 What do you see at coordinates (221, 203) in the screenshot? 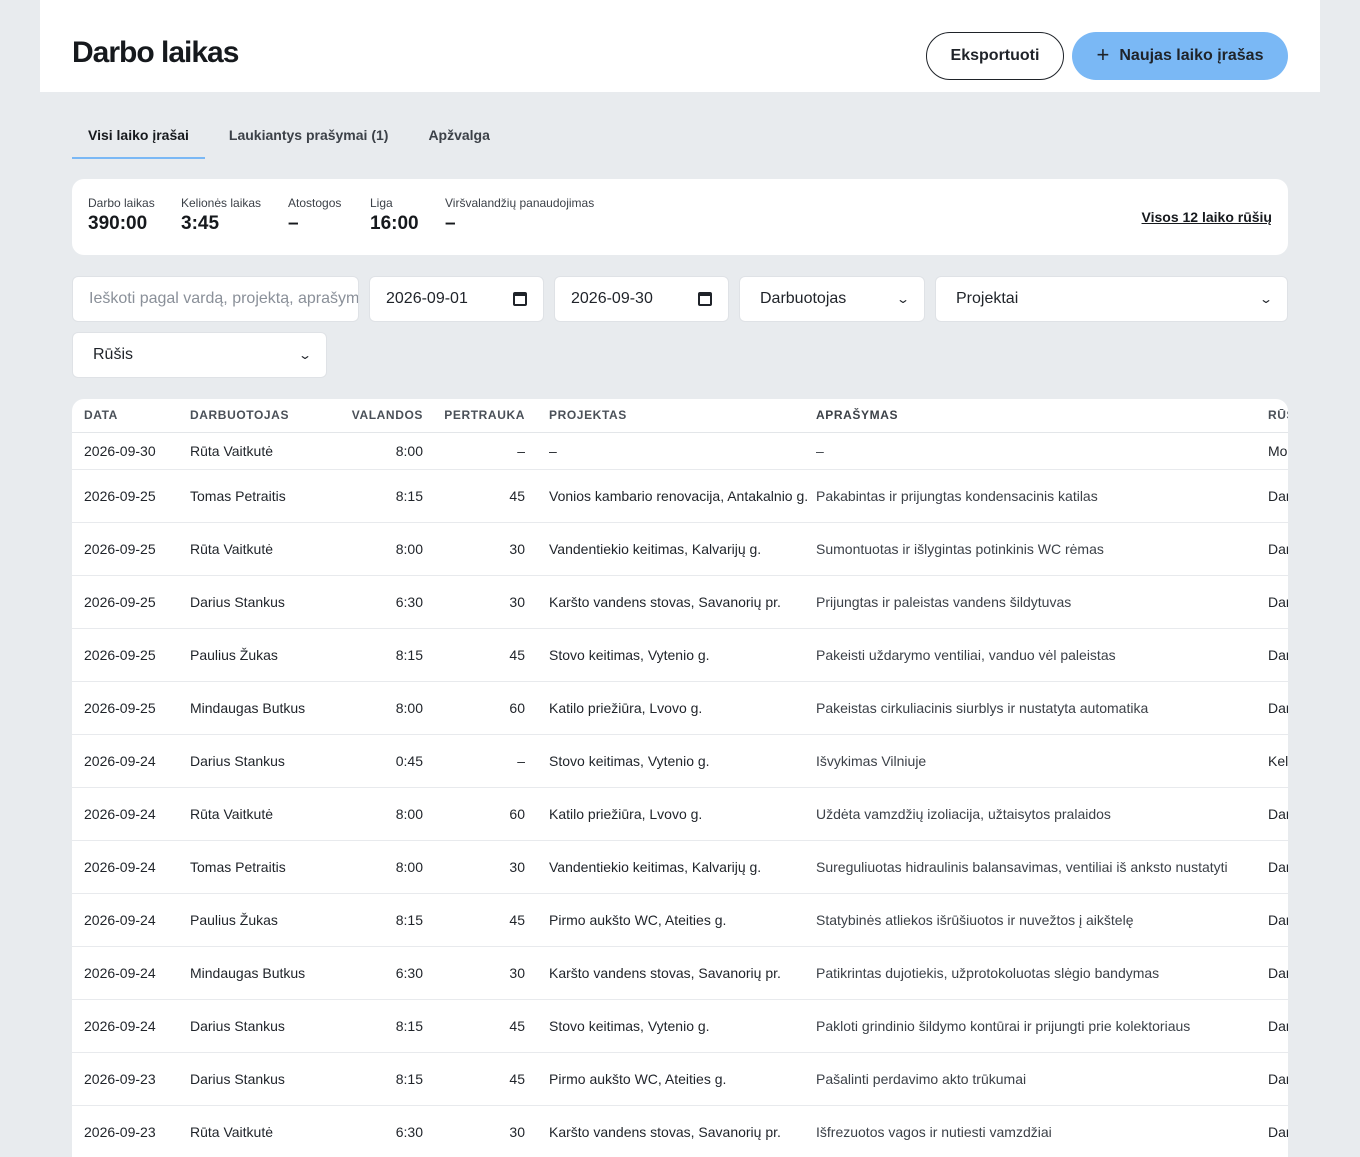
I see `stat-label: Kelionės laikas` at bounding box center [221, 203].